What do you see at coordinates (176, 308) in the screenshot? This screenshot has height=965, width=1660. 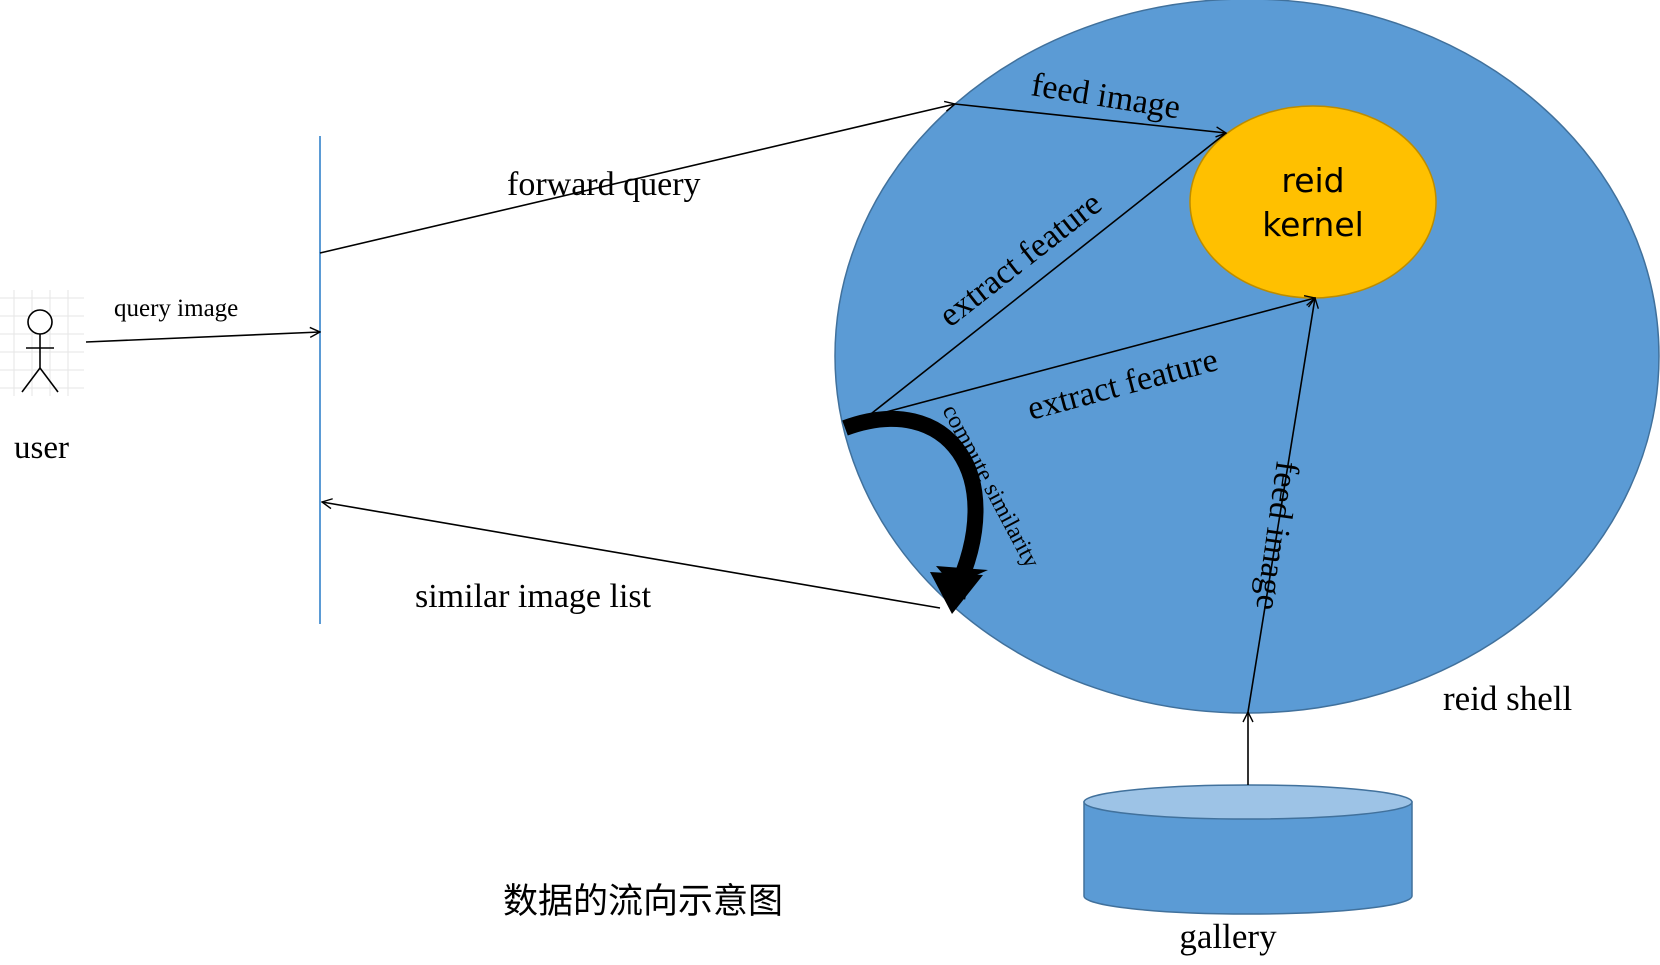 I see `label-query-image: query image` at bounding box center [176, 308].